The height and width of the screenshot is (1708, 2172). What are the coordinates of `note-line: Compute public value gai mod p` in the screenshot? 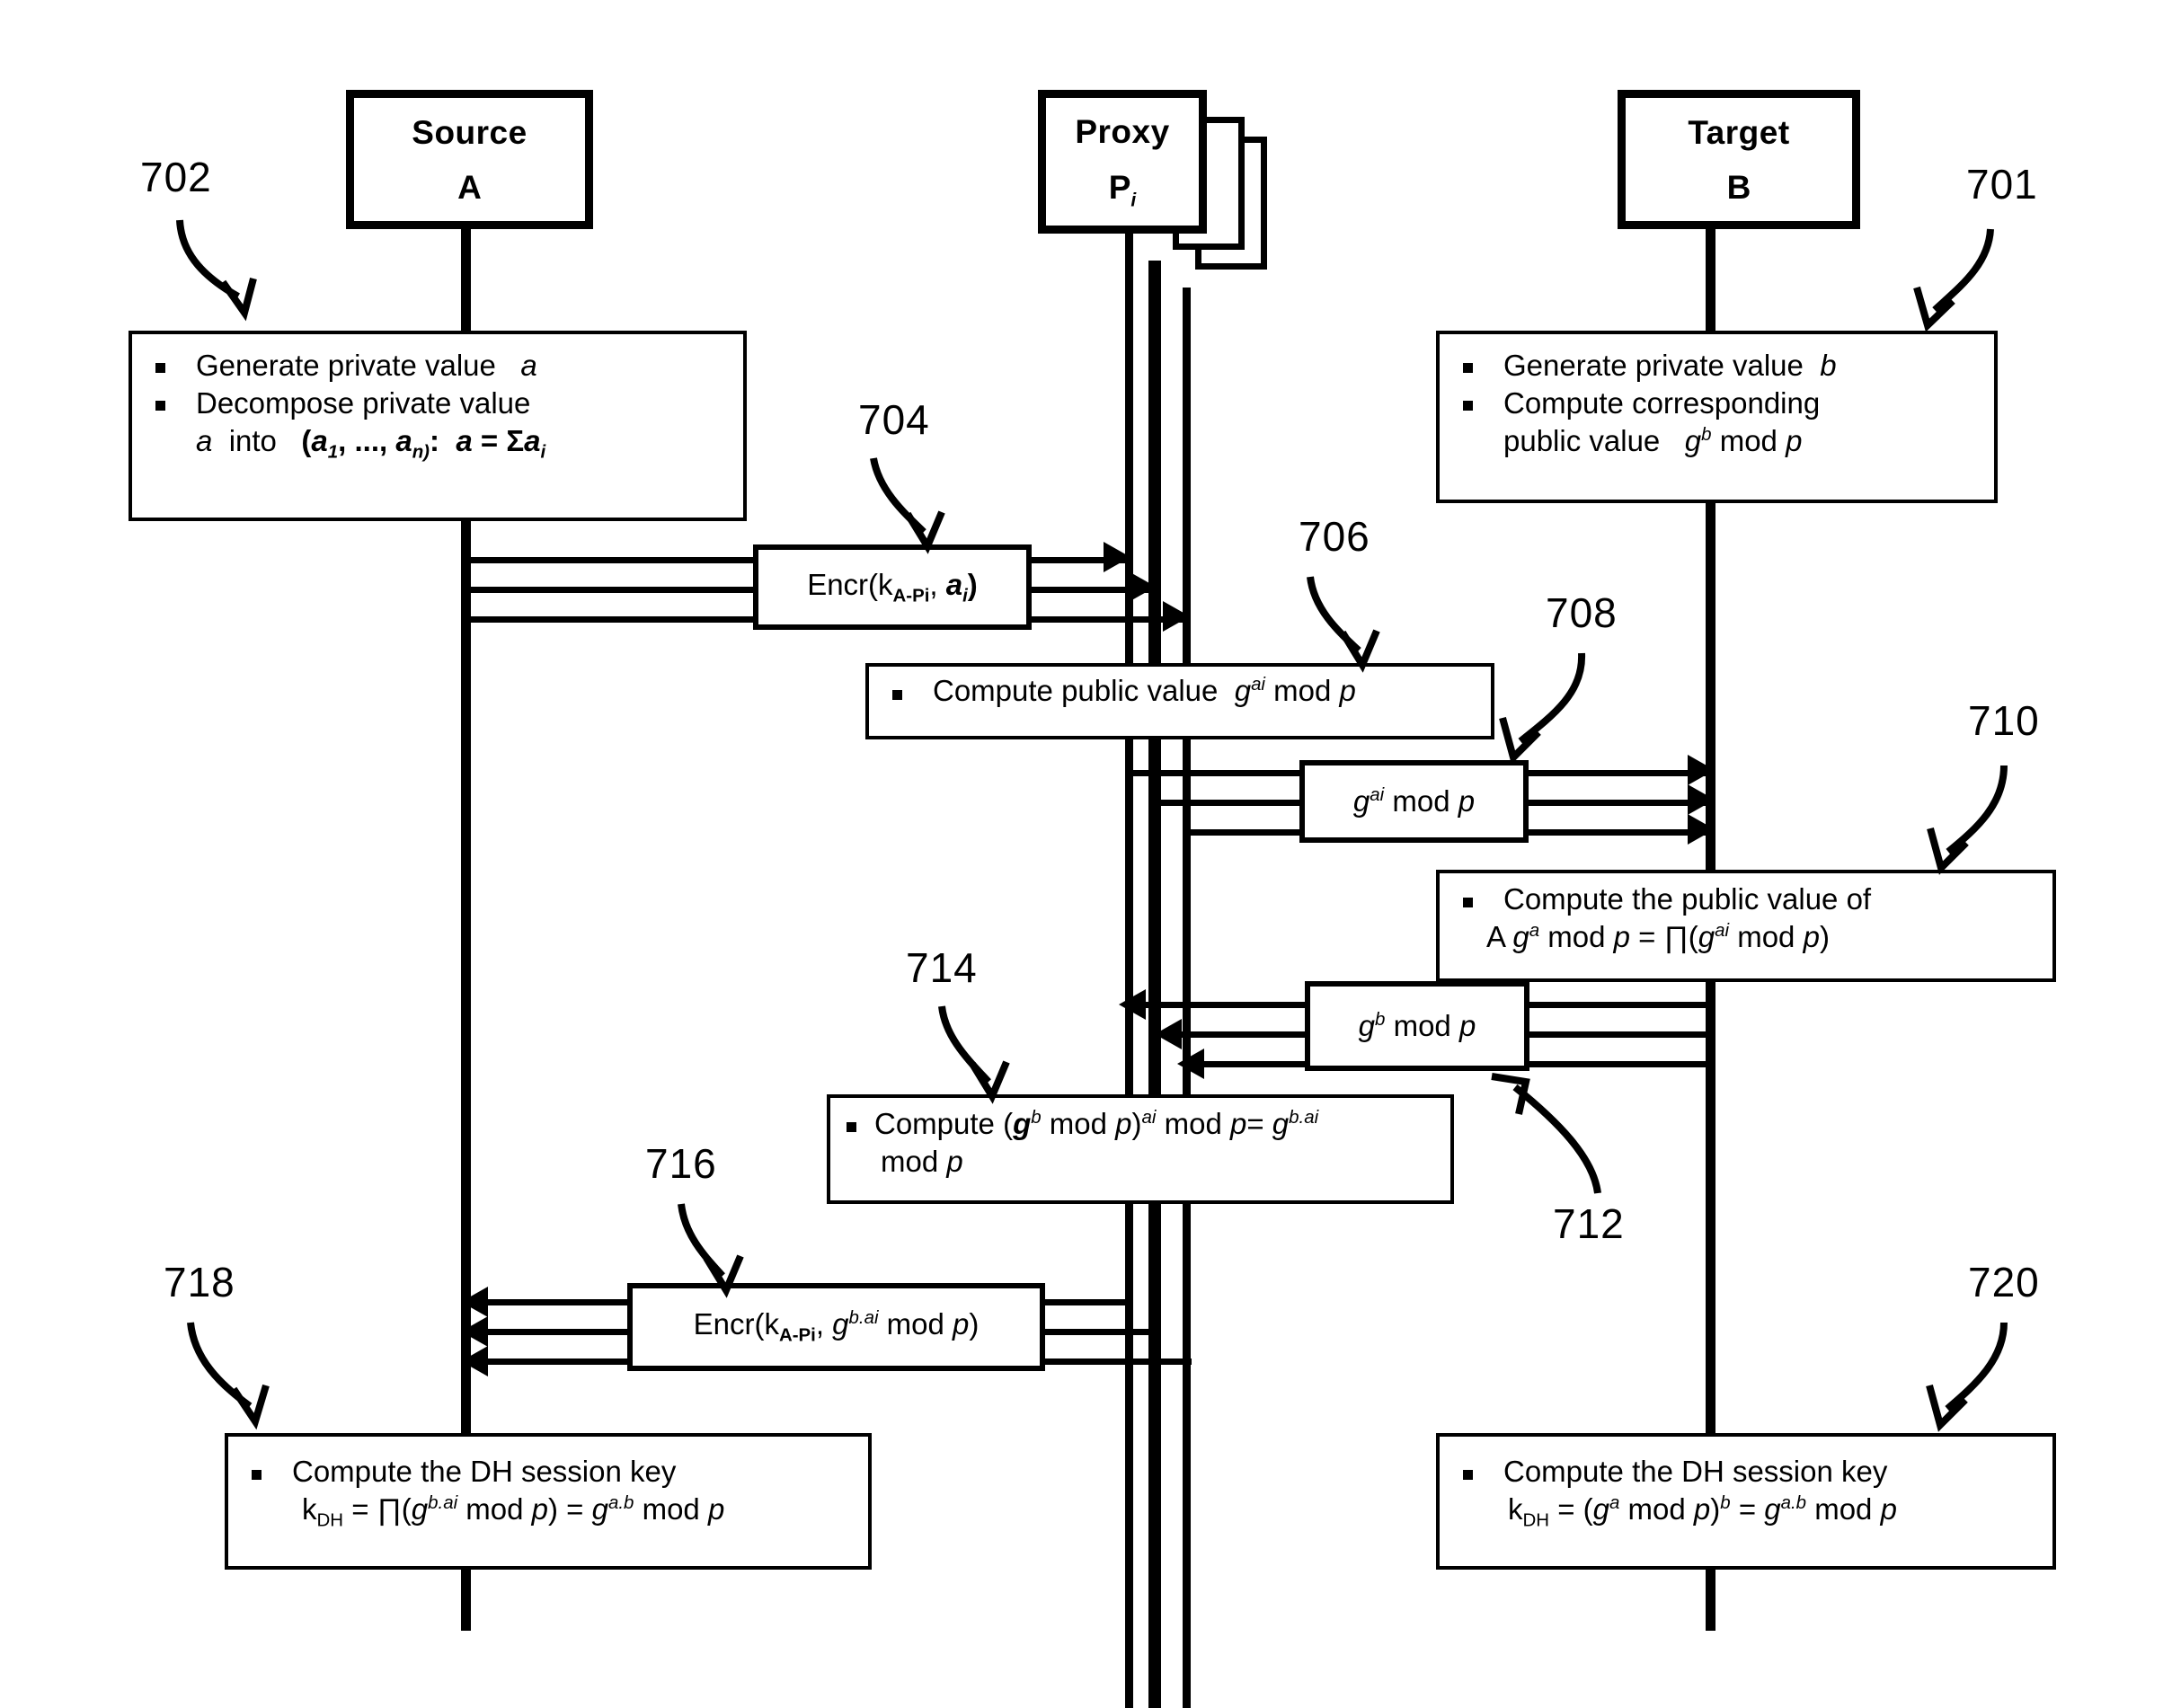 It's located at (1178, 691).